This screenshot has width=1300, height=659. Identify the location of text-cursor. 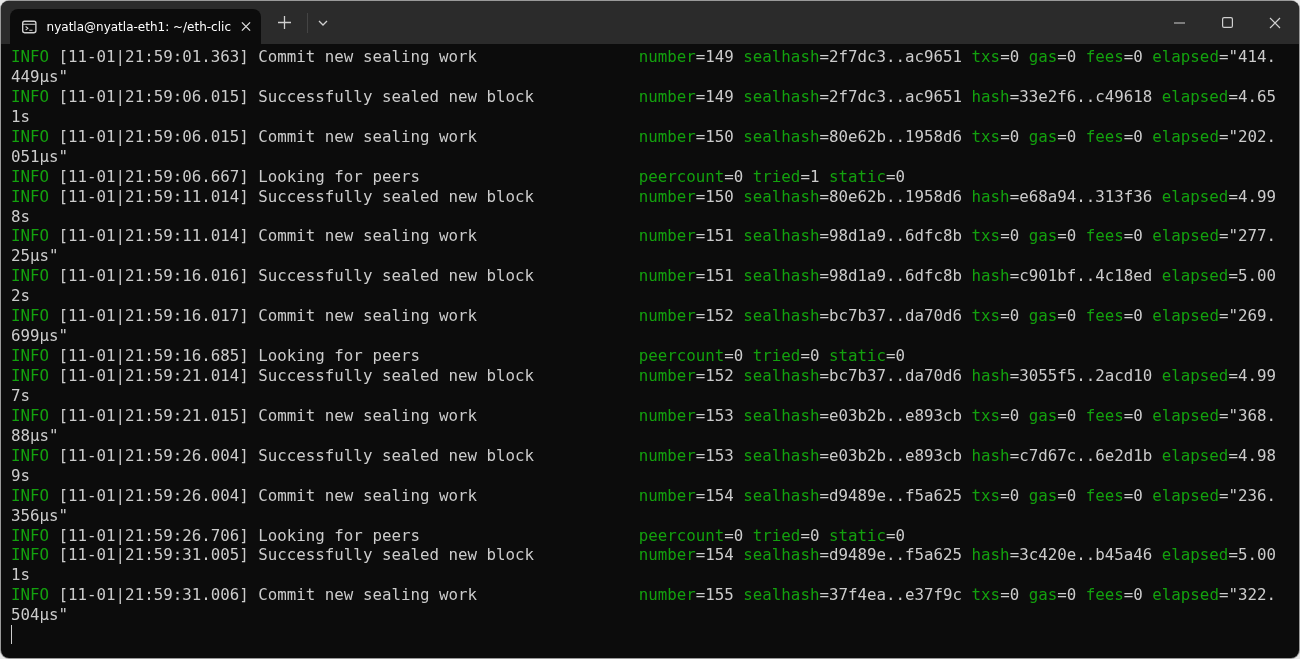
(11, 635).